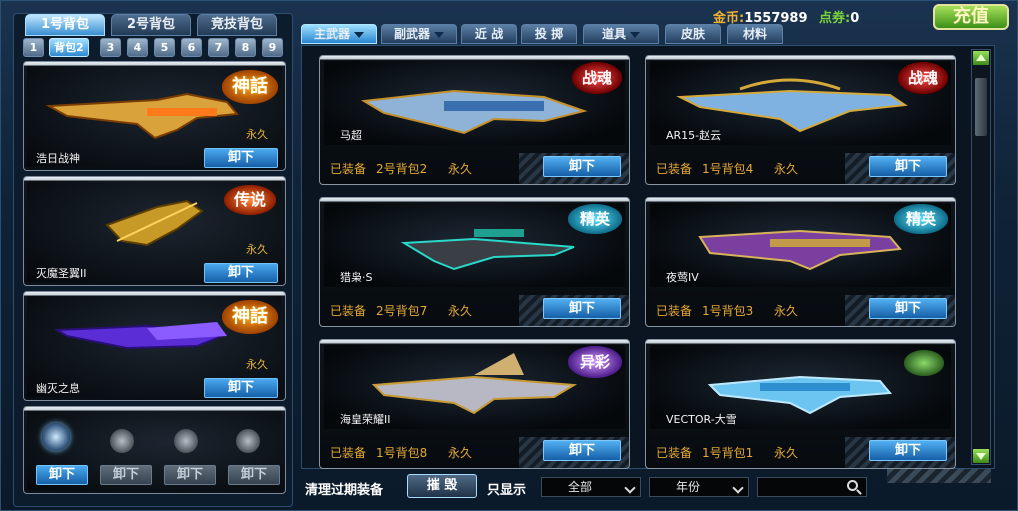 The image size is (1018, 511). What do you see at coordinates (924, 363) in the screenshot?
I see `badge-icon` at bounding box center [924, 363].